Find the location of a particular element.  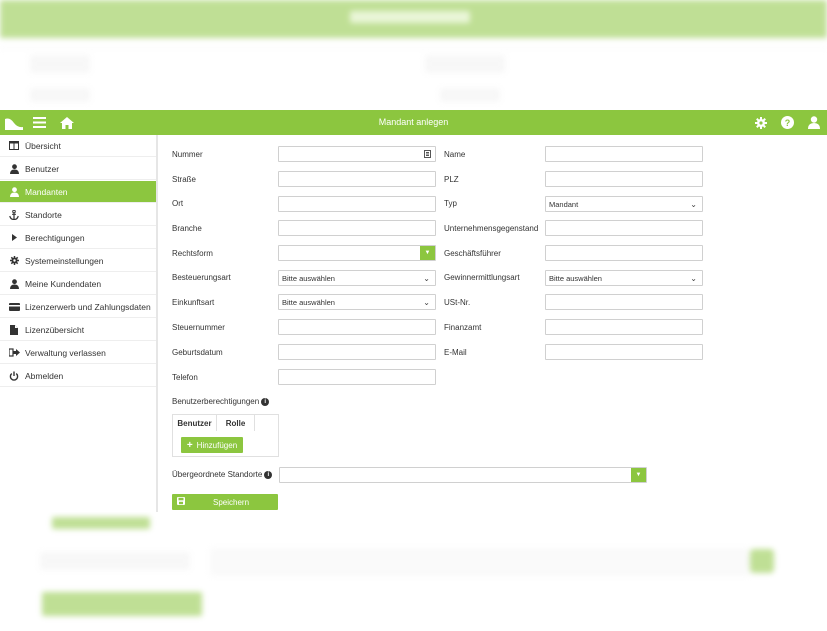

power-icon is located at coordinates (14, 376).